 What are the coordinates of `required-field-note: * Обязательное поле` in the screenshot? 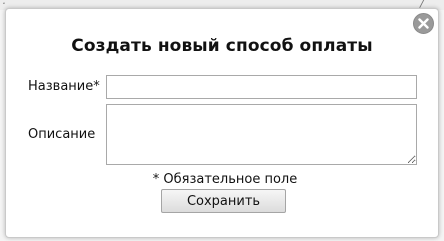 It's located at (225, 179).